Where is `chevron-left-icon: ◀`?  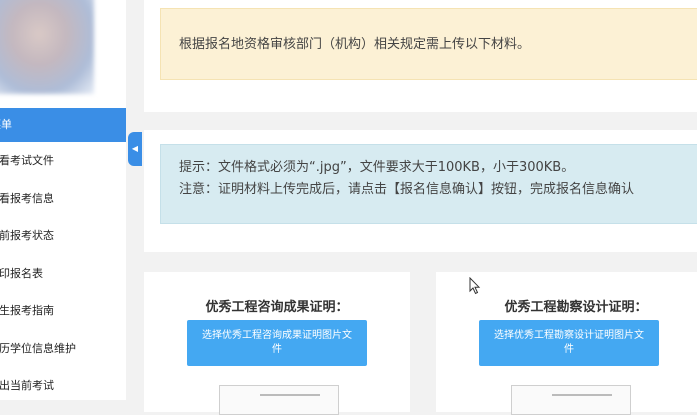 chevron-left-icon: ◀ is located at coordinates (135, 148).